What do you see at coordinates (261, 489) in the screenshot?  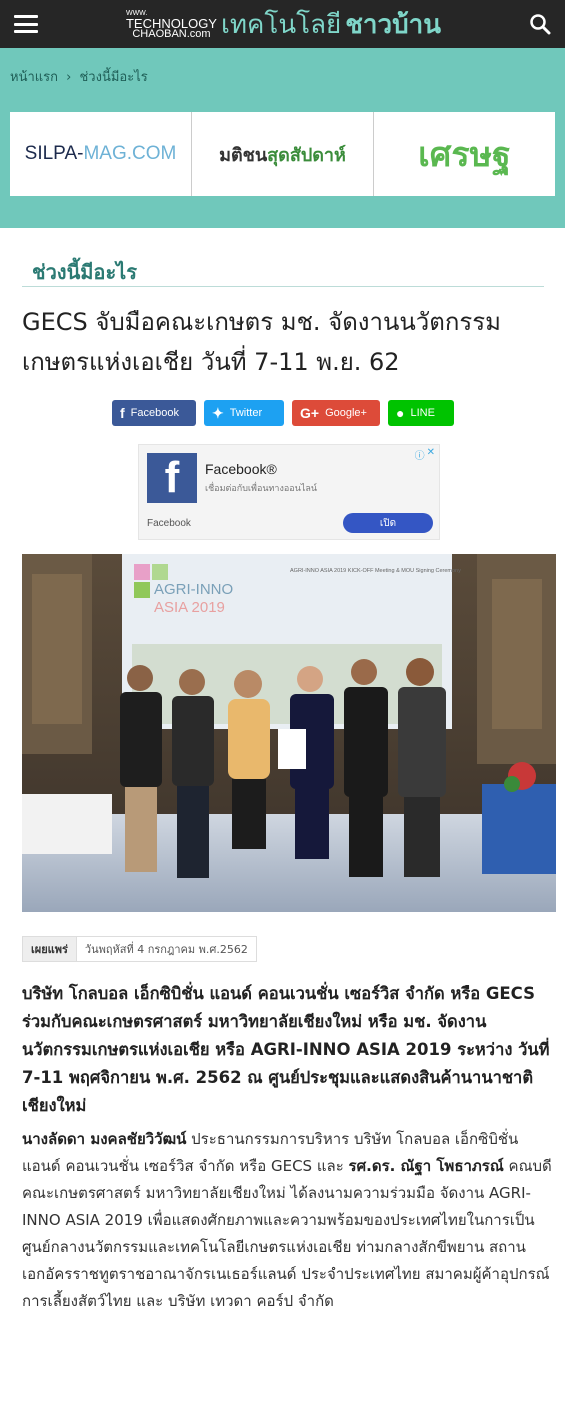 I see `ad-subtitle: เชื่อมต่อกับเพื่อนทางออนไลน์` at bounding box center [261, 489].